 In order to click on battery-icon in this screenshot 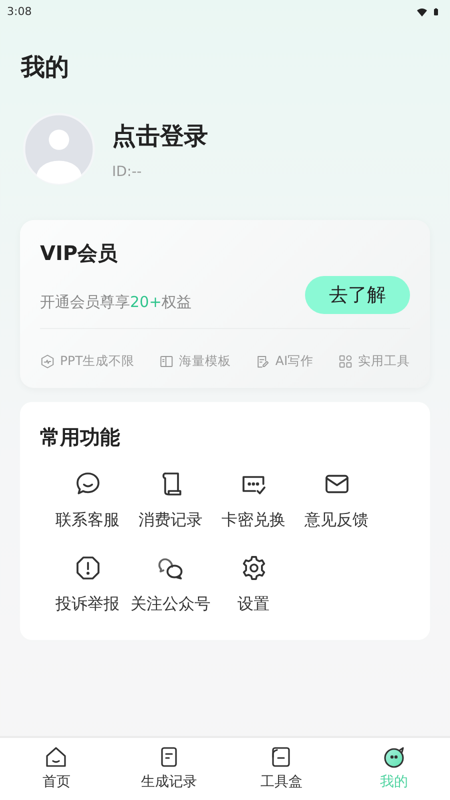, I will do `click(436, 12)`.